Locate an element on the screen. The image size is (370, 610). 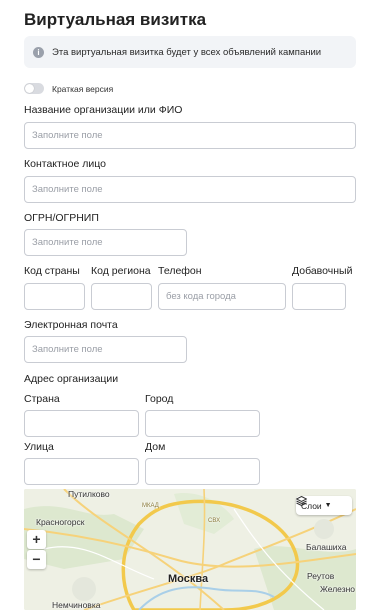
chevron-down-icon: ▼ is located at coordinates (328, 505).